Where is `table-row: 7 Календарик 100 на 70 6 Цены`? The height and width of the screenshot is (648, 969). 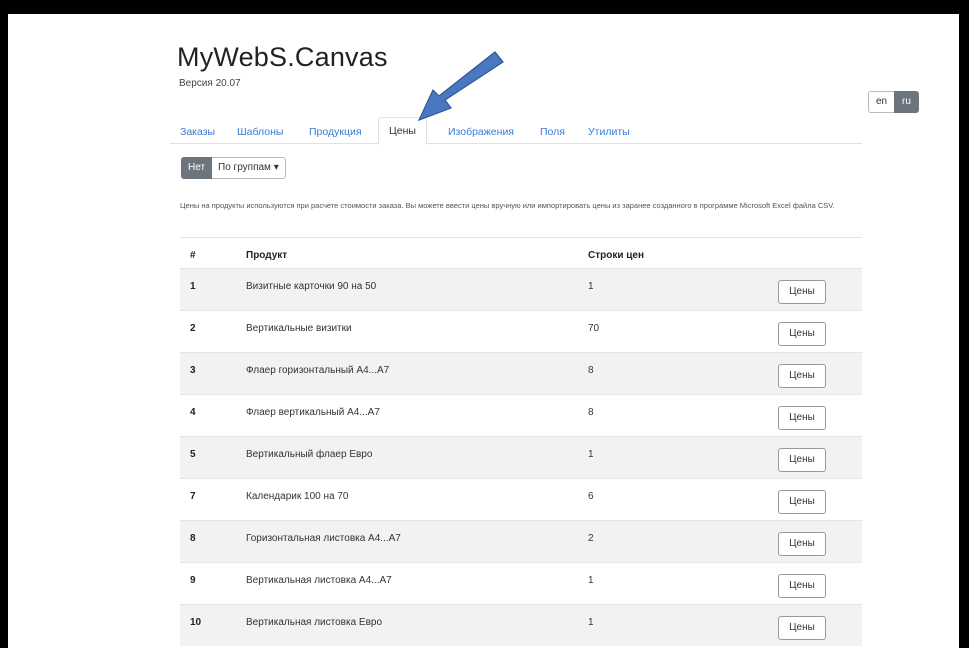
table-row: 7 Календарик 100 на 70 6 Цены is located at coordinates (521, 499).